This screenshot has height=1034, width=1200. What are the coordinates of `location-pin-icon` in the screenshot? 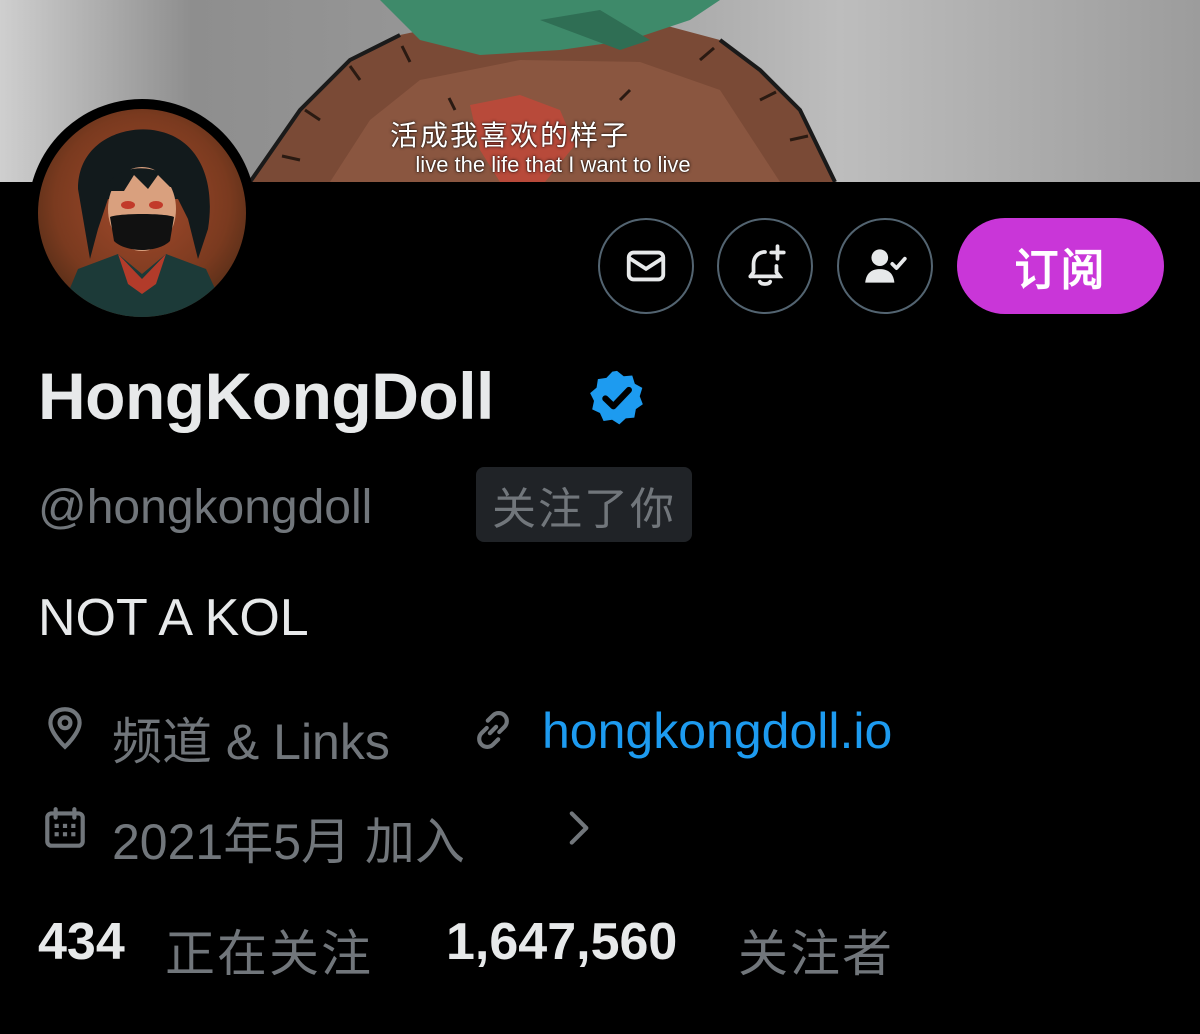 It's located at (65, 728).